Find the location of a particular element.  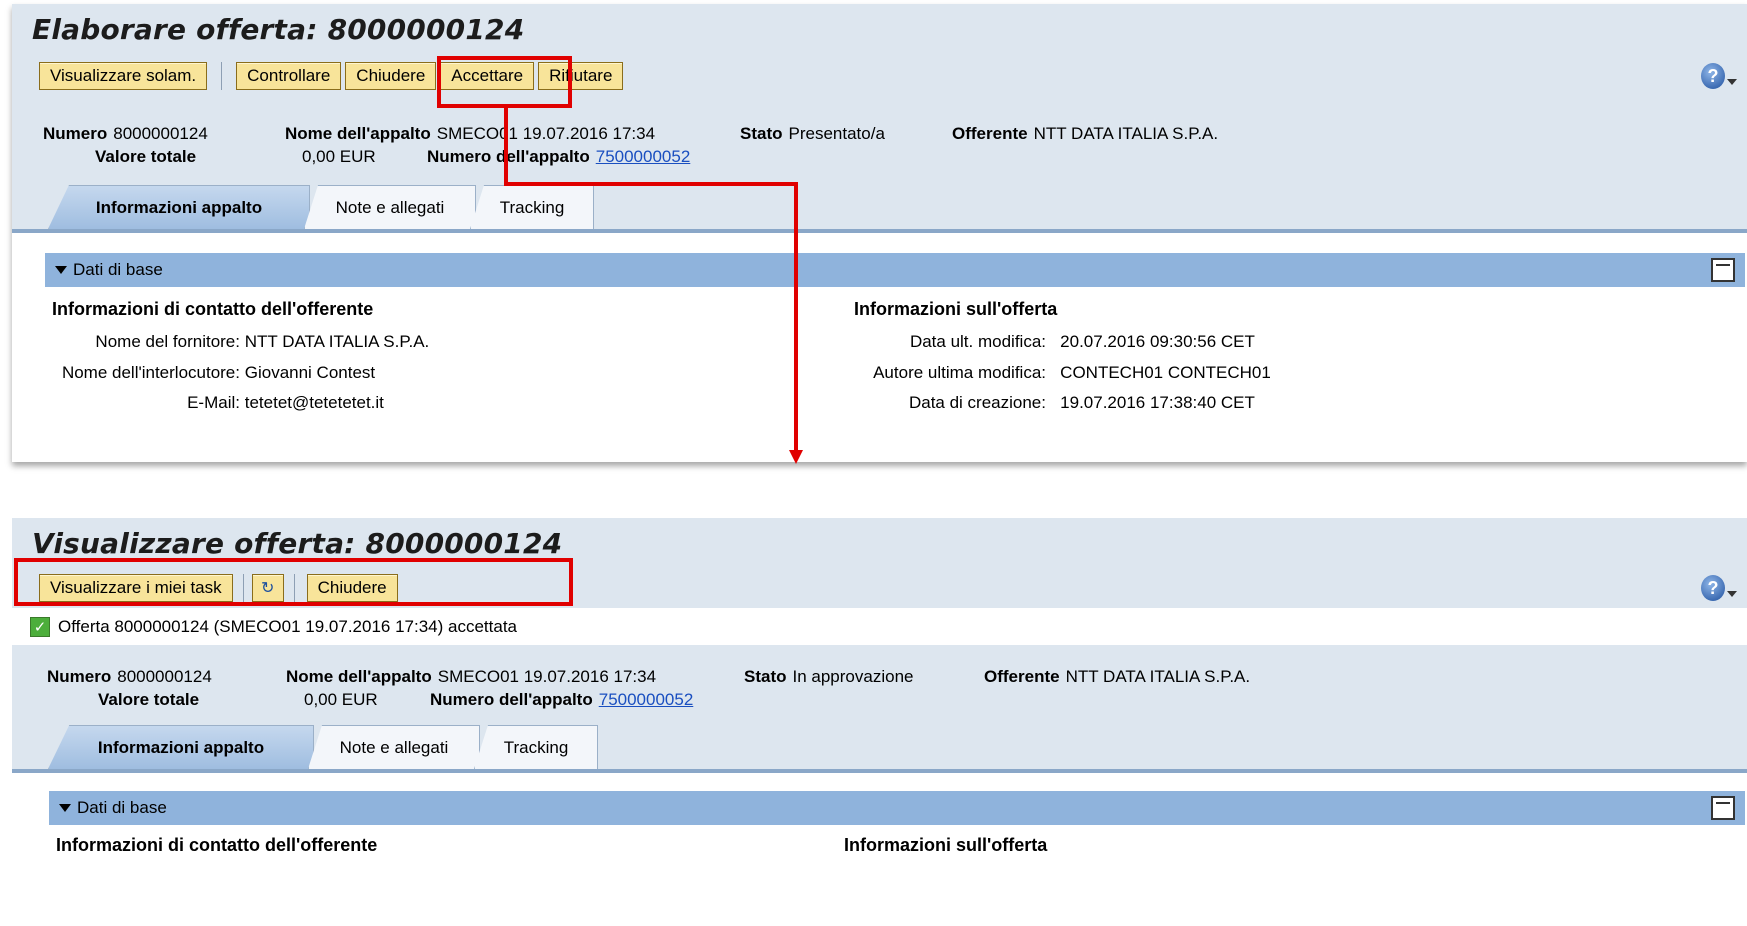

email-row: E-Mail: tetetet@tetetetet.it is located at coordinates (218, 403).